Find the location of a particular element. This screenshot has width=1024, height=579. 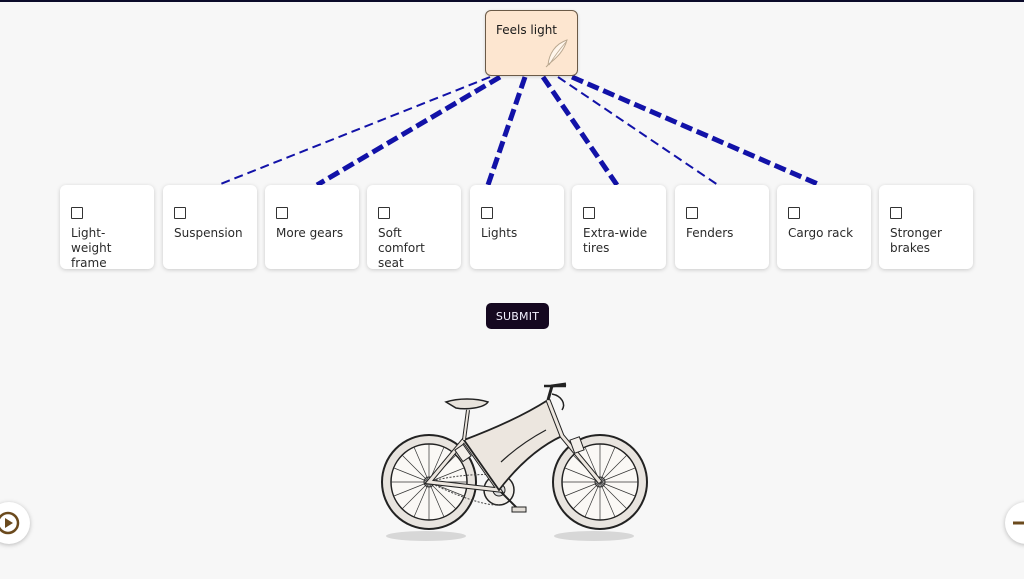

option-label: Stronger brakes is located at coordinates (916, 240).